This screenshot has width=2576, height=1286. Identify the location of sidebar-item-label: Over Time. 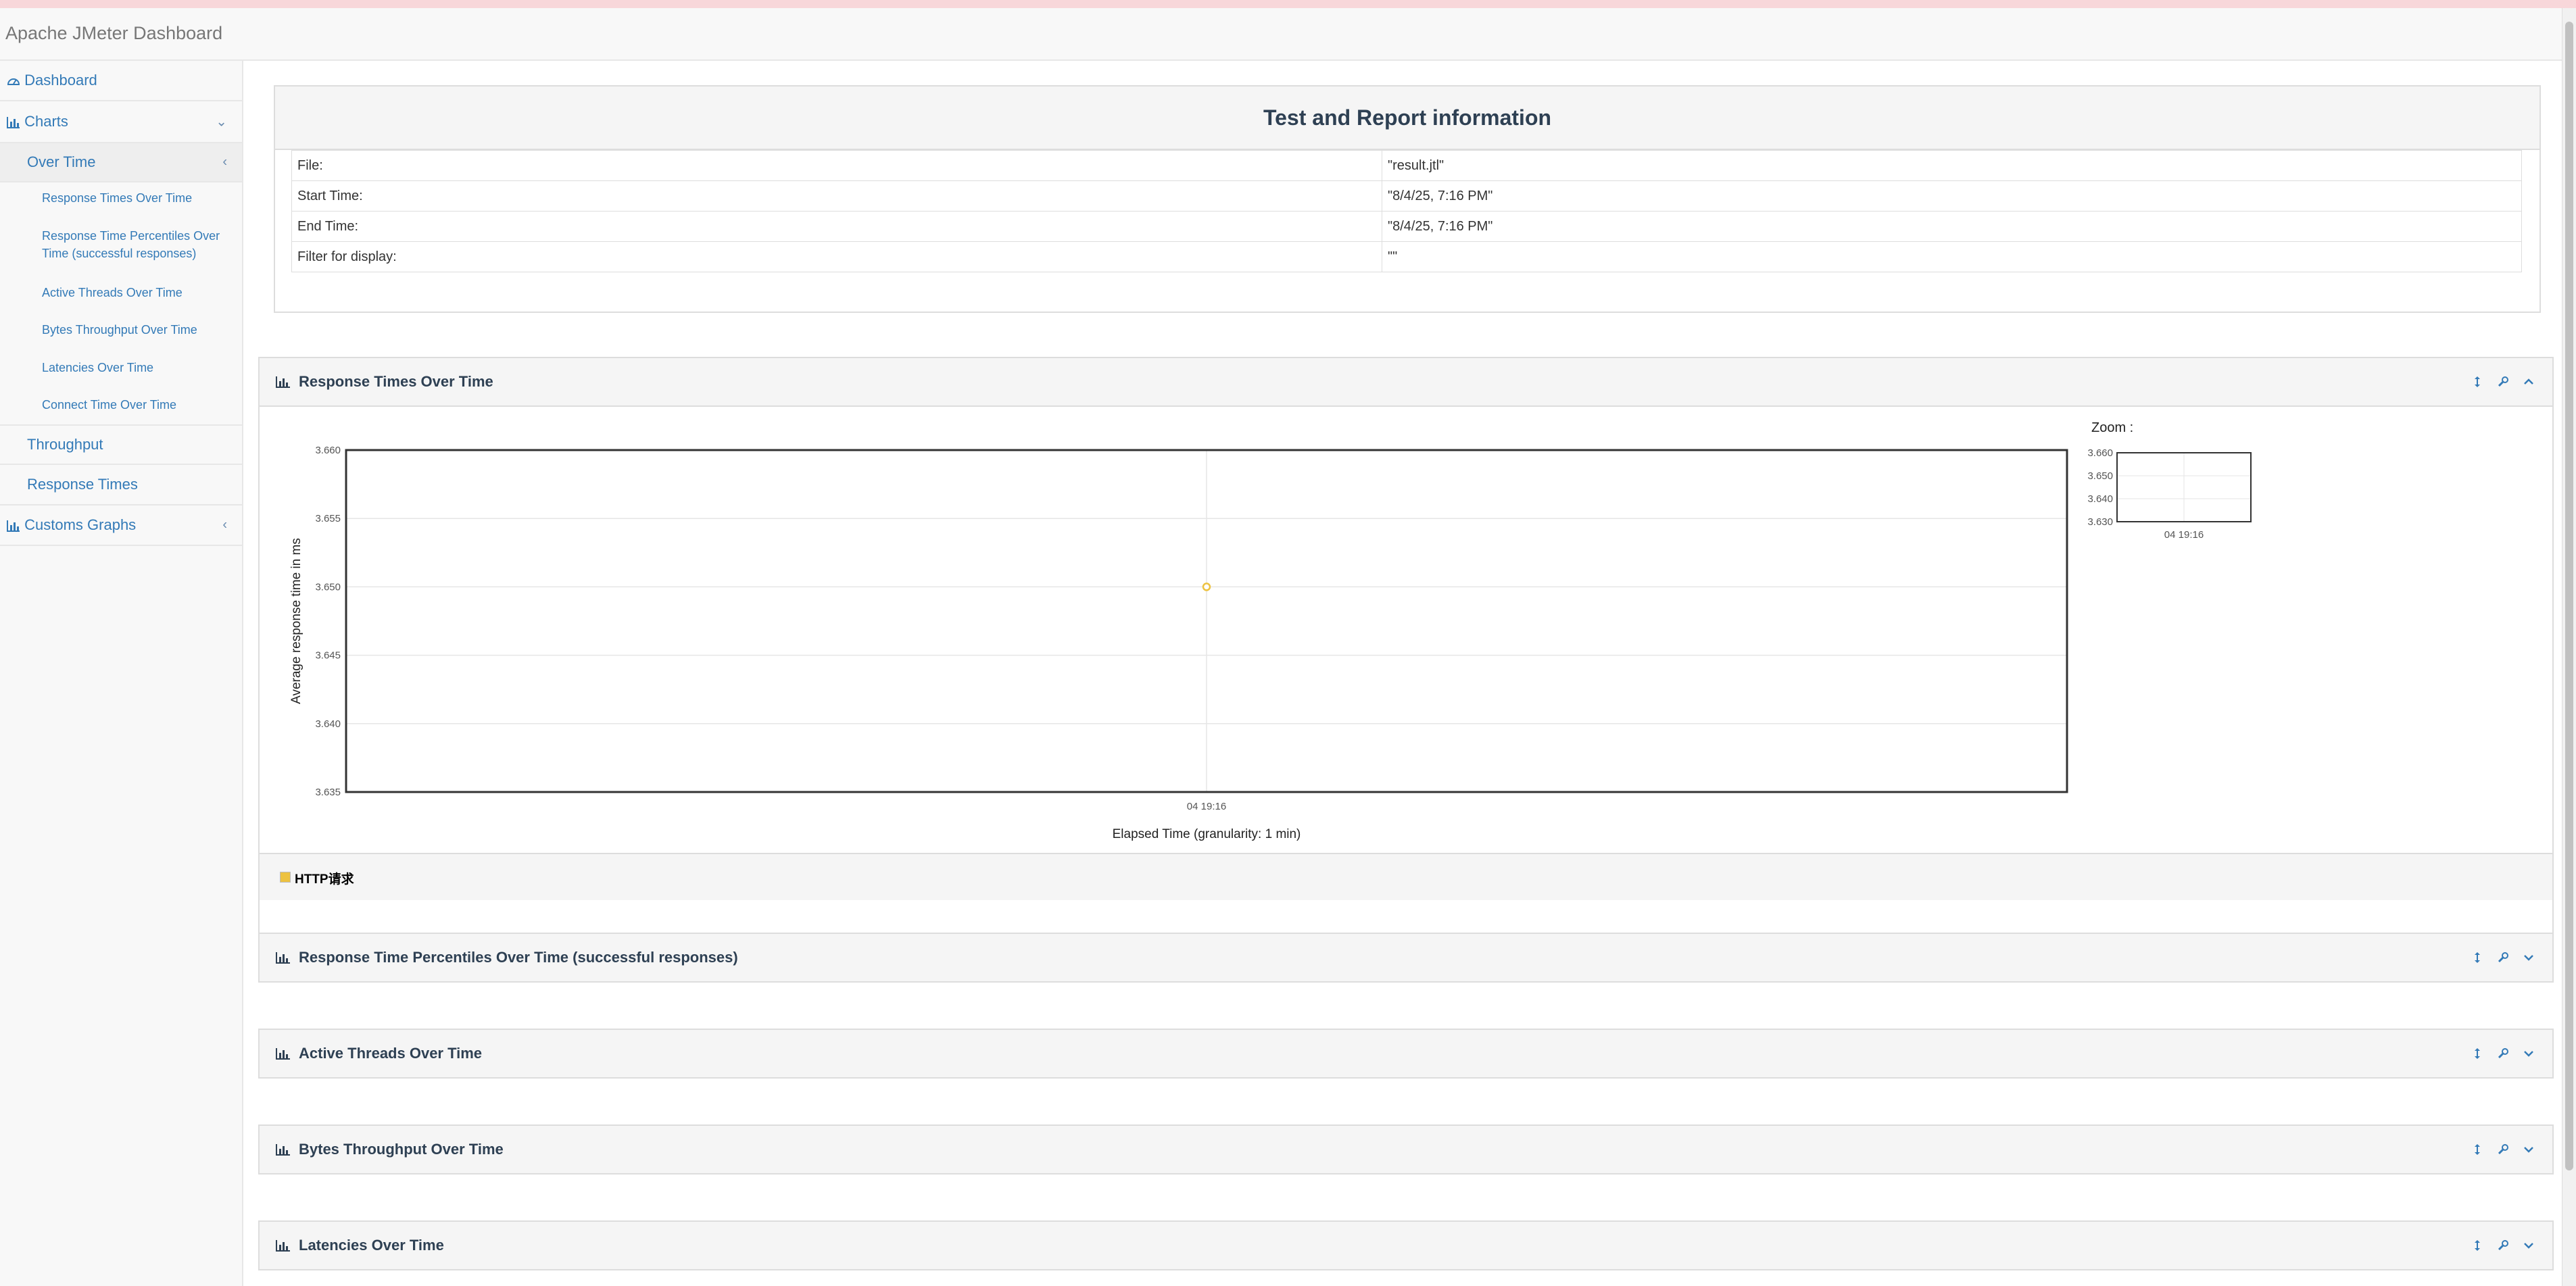
(61, 161).